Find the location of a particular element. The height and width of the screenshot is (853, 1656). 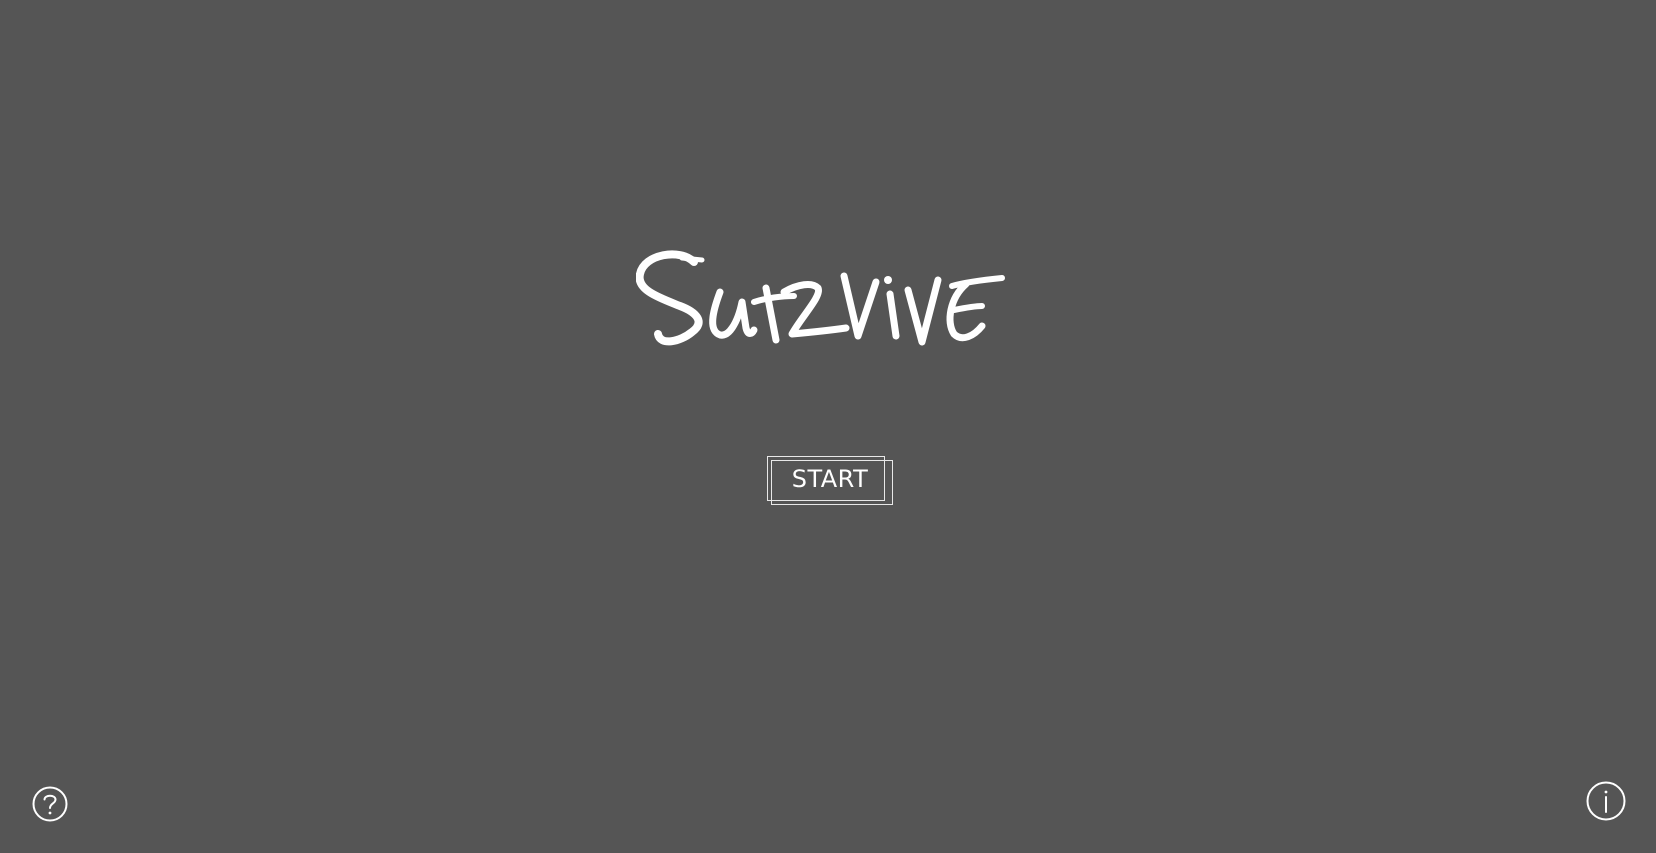

info-icon is located at coordinates (1606, 801).